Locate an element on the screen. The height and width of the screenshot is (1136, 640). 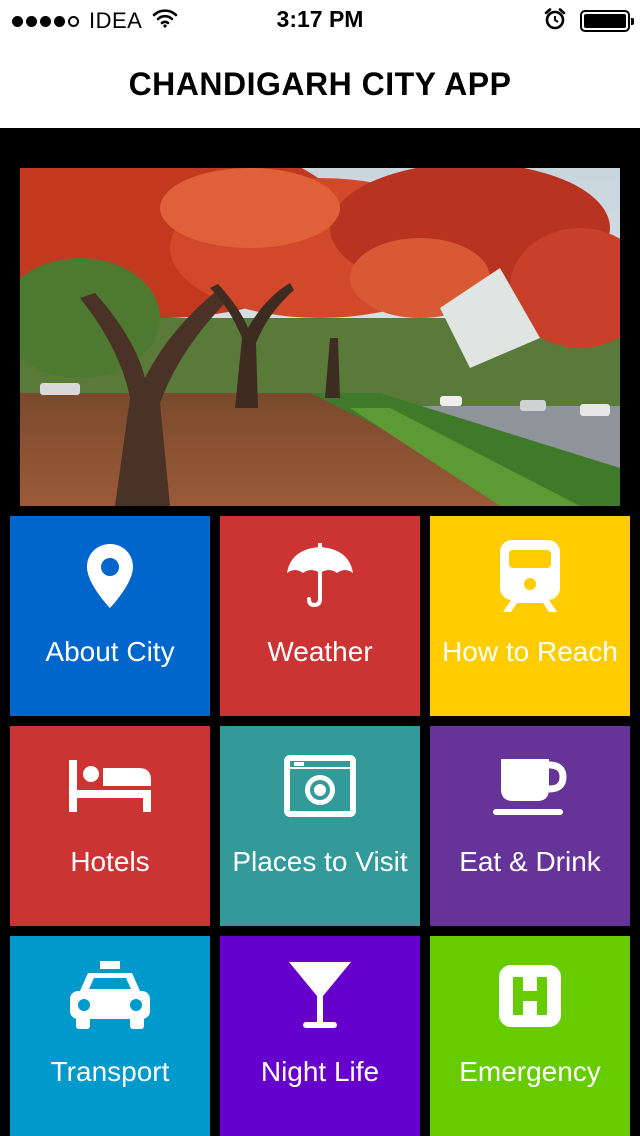
app-title: CHANDIGARH CITY APP is located at coordinates (320, 83).